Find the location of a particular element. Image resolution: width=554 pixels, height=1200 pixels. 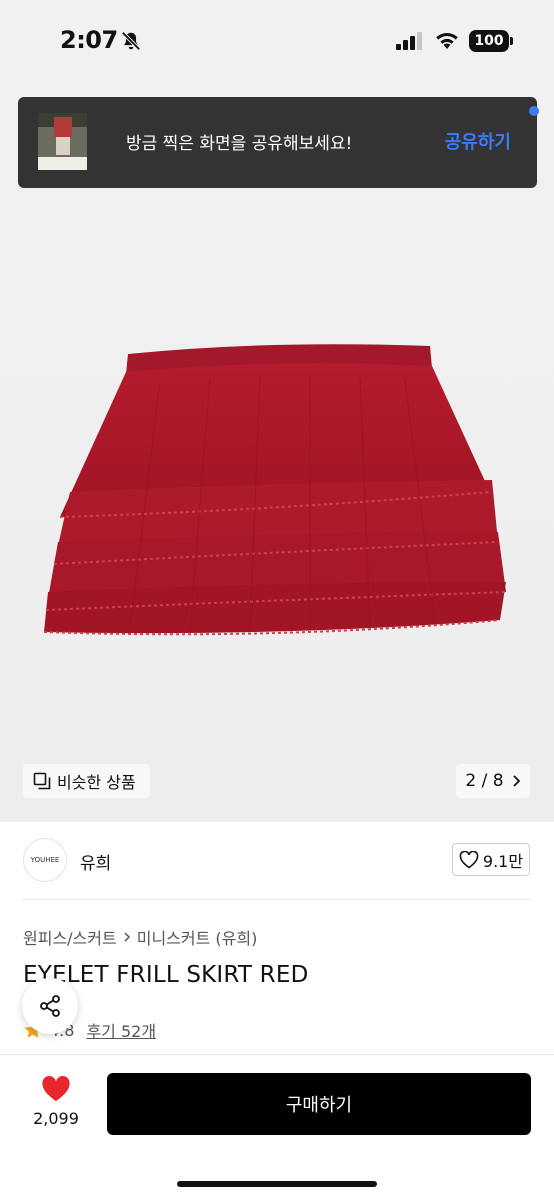

image-page-indicator: 2 / 8 is located at coordinates (493, 781).